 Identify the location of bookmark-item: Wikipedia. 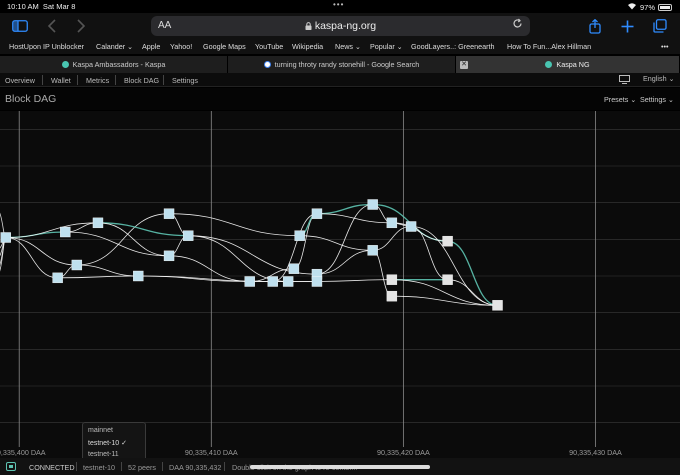
(307, 46).